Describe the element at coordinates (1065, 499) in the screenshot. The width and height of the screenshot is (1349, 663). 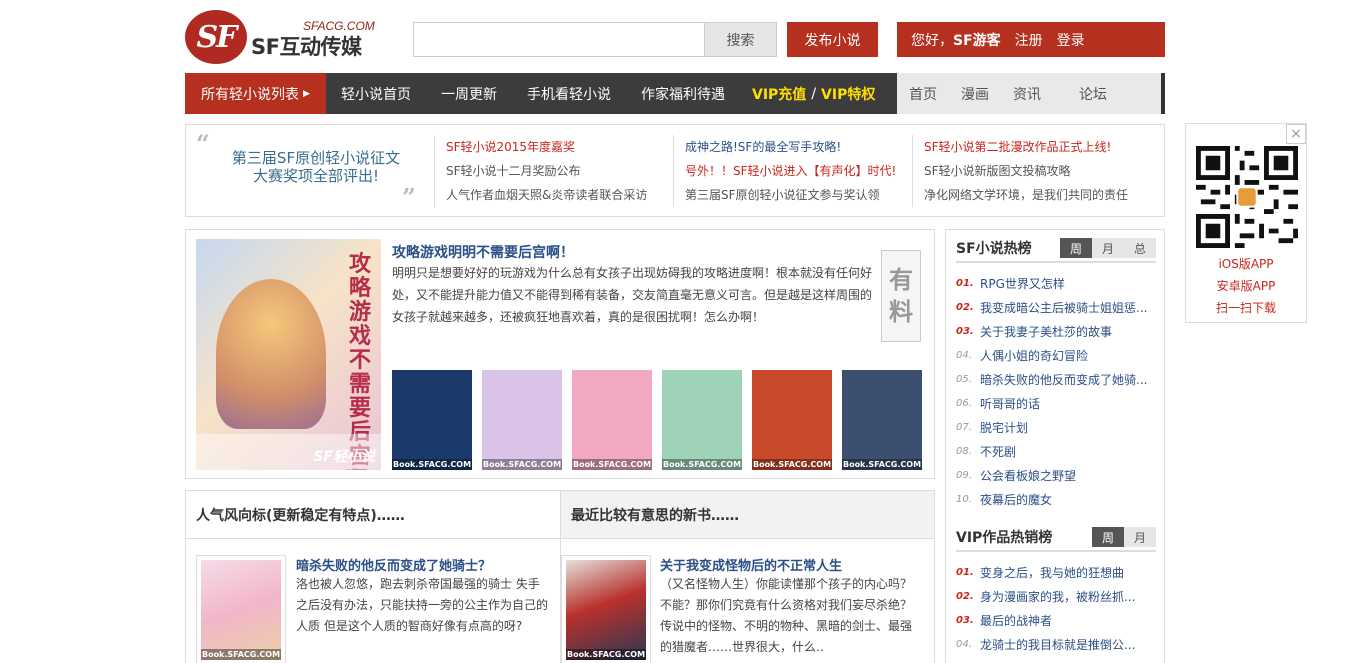
I see `rank-title: 夜幕后的魔女` at that location.